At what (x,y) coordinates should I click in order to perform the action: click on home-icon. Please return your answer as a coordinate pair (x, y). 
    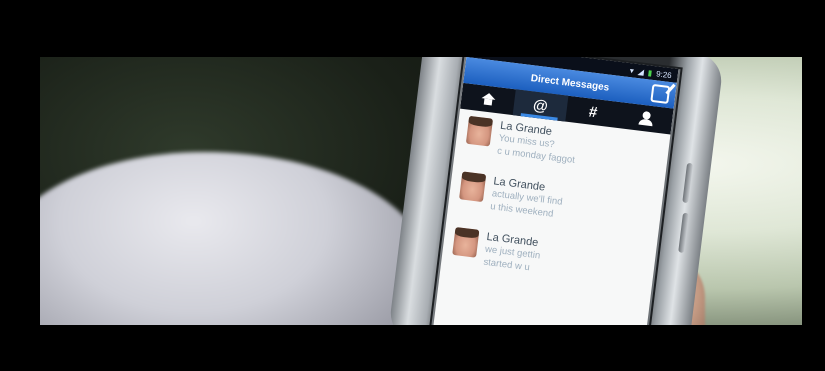
    Looking at the image, I should click on (487, 99).